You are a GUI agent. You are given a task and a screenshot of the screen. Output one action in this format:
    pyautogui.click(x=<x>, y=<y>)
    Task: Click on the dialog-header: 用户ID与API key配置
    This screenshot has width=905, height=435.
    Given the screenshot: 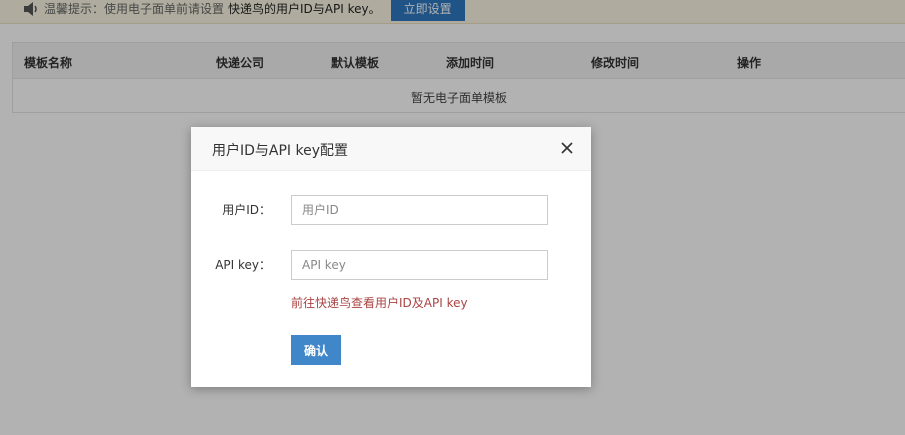 What is the action you would take?
    pyautogui.click(x=391, y=149)
    